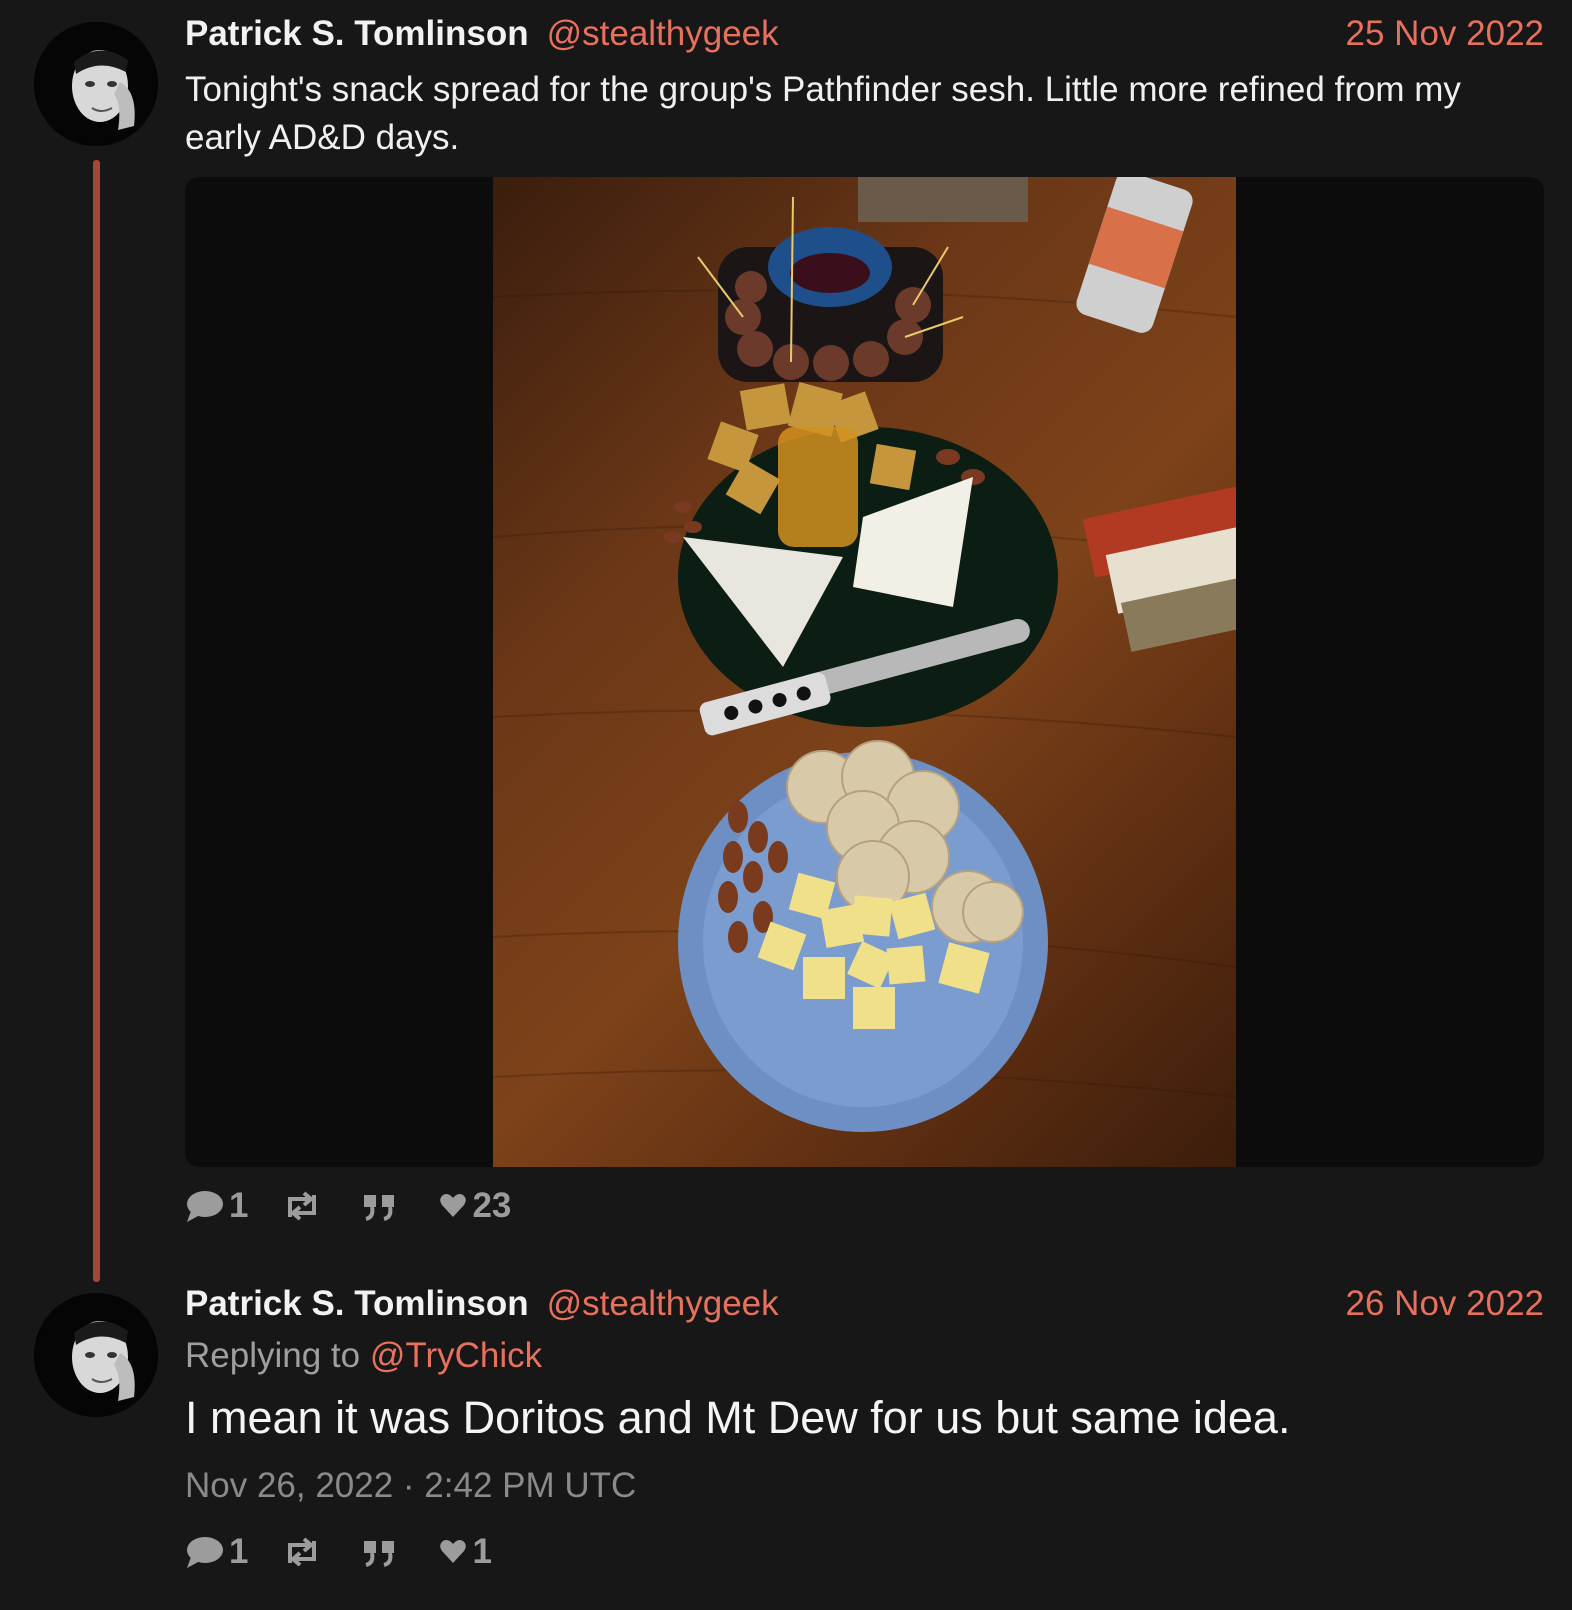 Image resolution: width=1572 pixels, height=1610 pixels. I want to click on tweet-stats: 1 1, so click(355, 1552).